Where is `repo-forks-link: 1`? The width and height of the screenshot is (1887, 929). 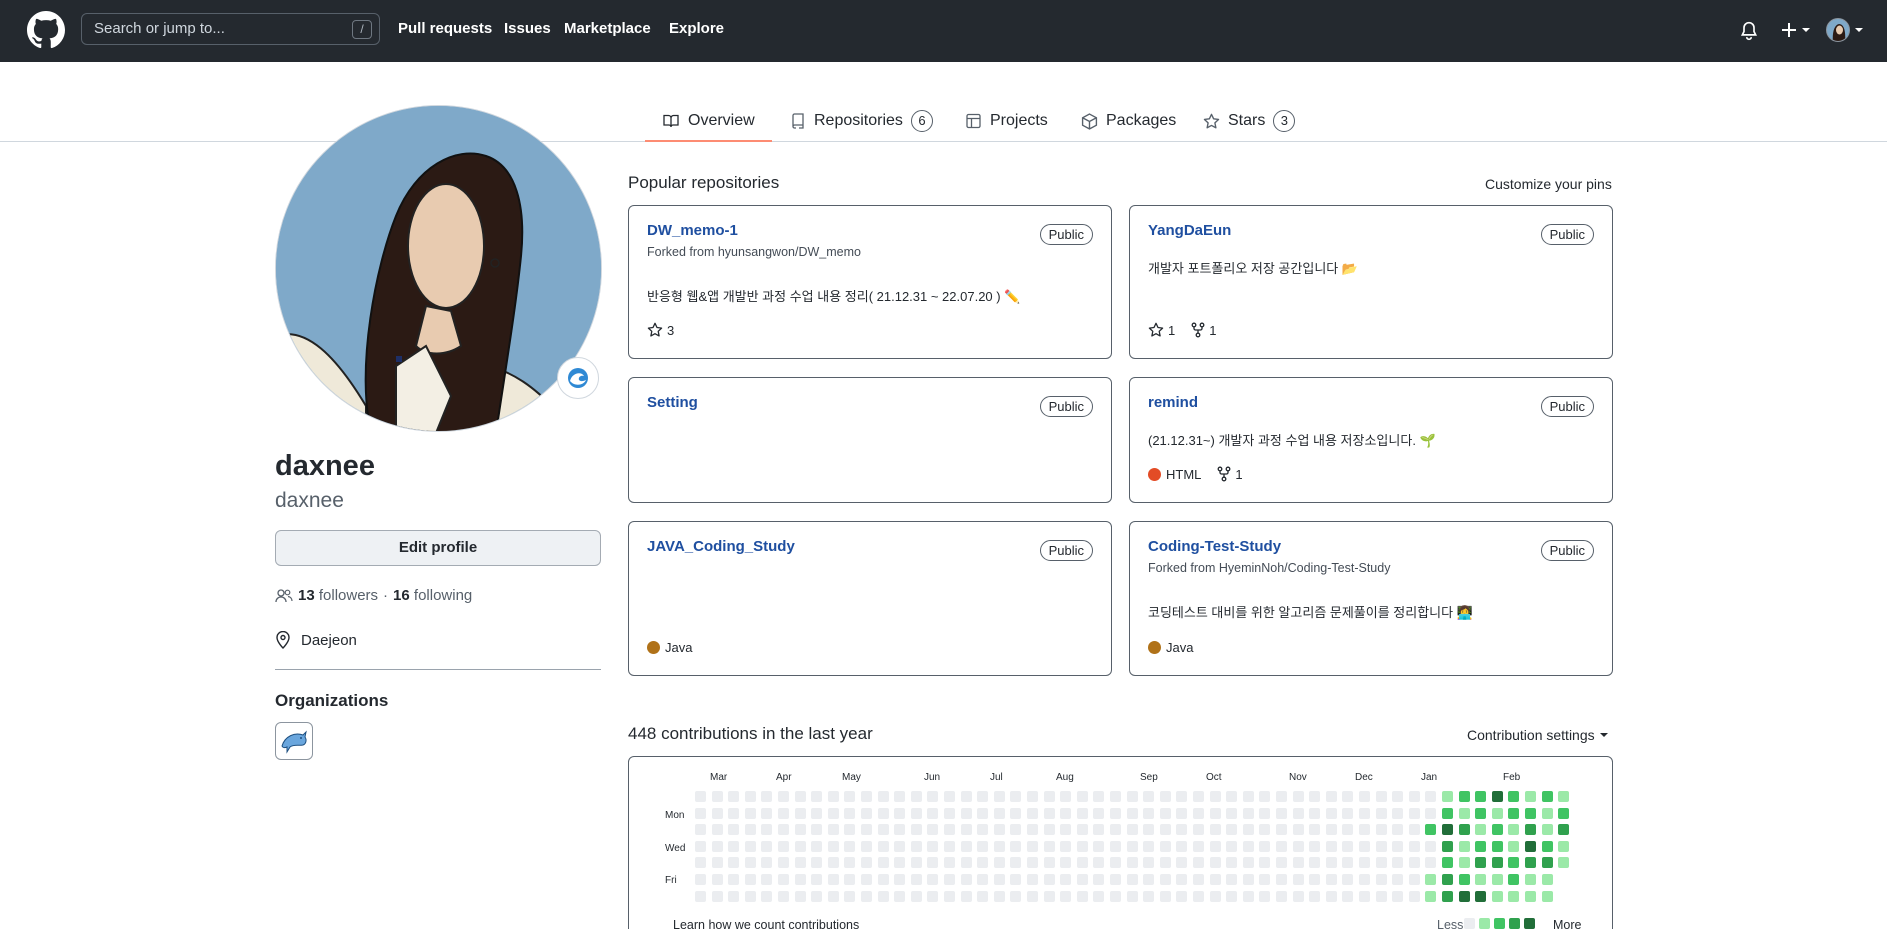
repo-forks-link: 1 is located at coordinates (1203, 330).